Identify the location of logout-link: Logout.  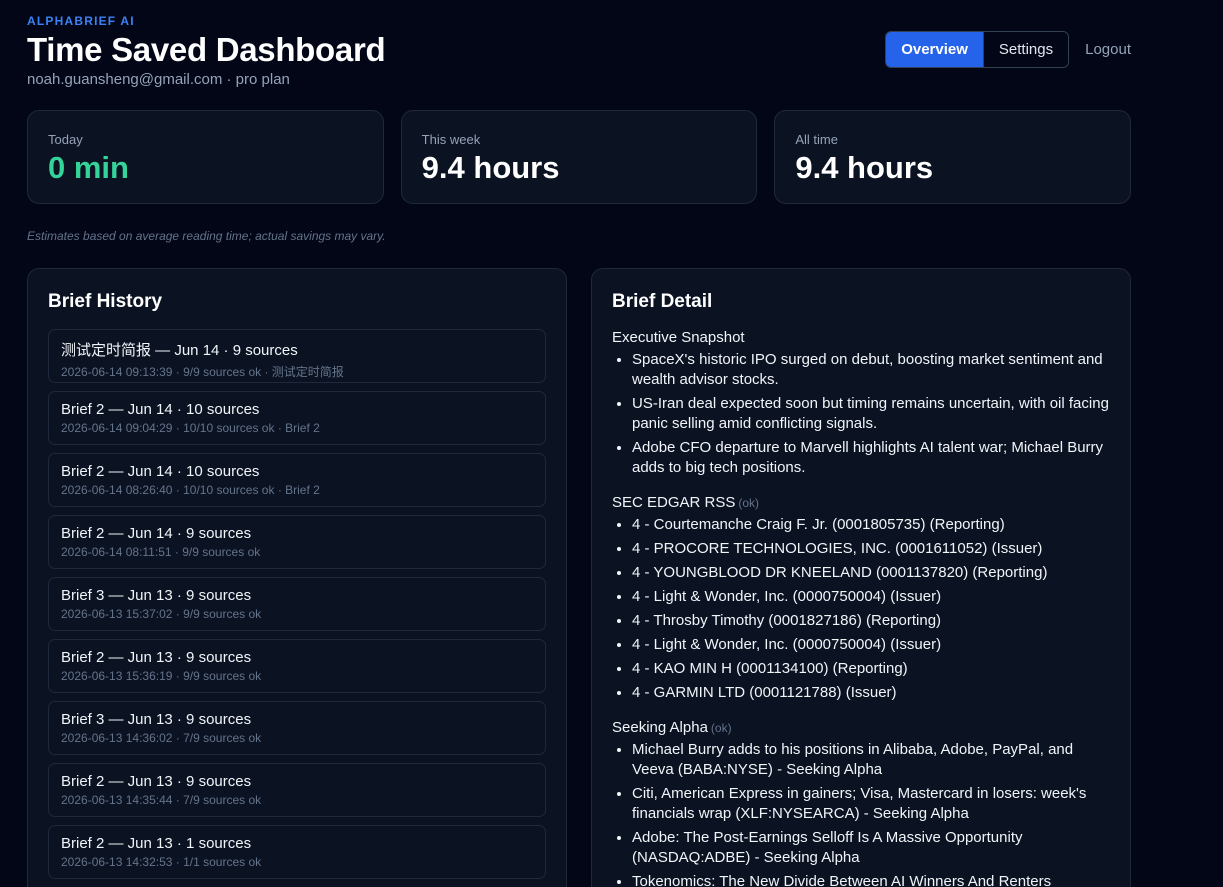
(1108, 49).